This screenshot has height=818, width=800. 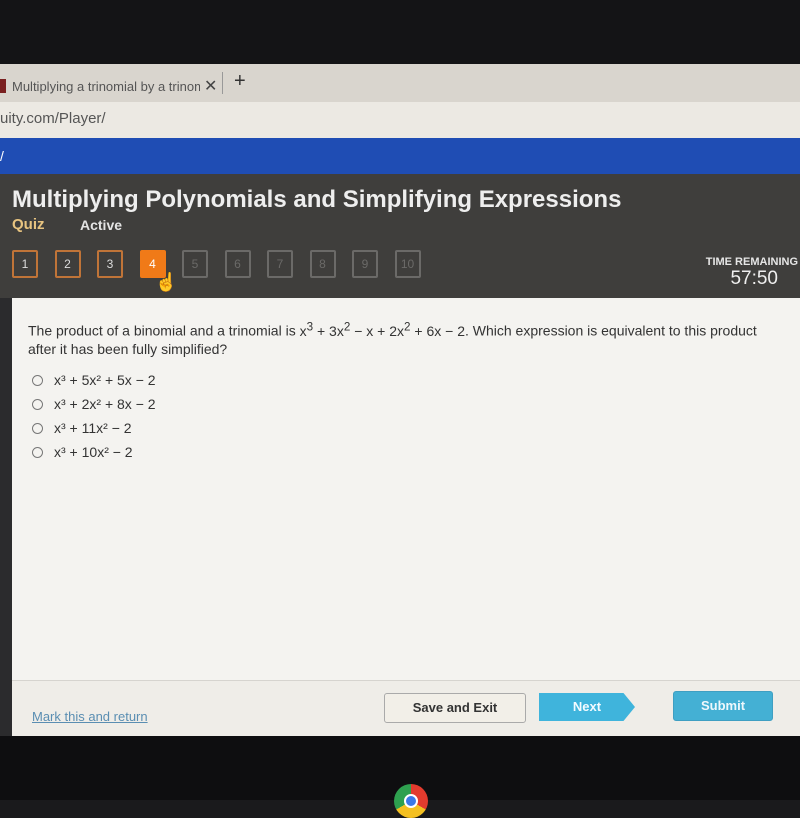 What do you see at coordinates (90, 716) in the screenshot?
I see `mark-and-return-link: Mark this and return` at bounding box center [90, 716].